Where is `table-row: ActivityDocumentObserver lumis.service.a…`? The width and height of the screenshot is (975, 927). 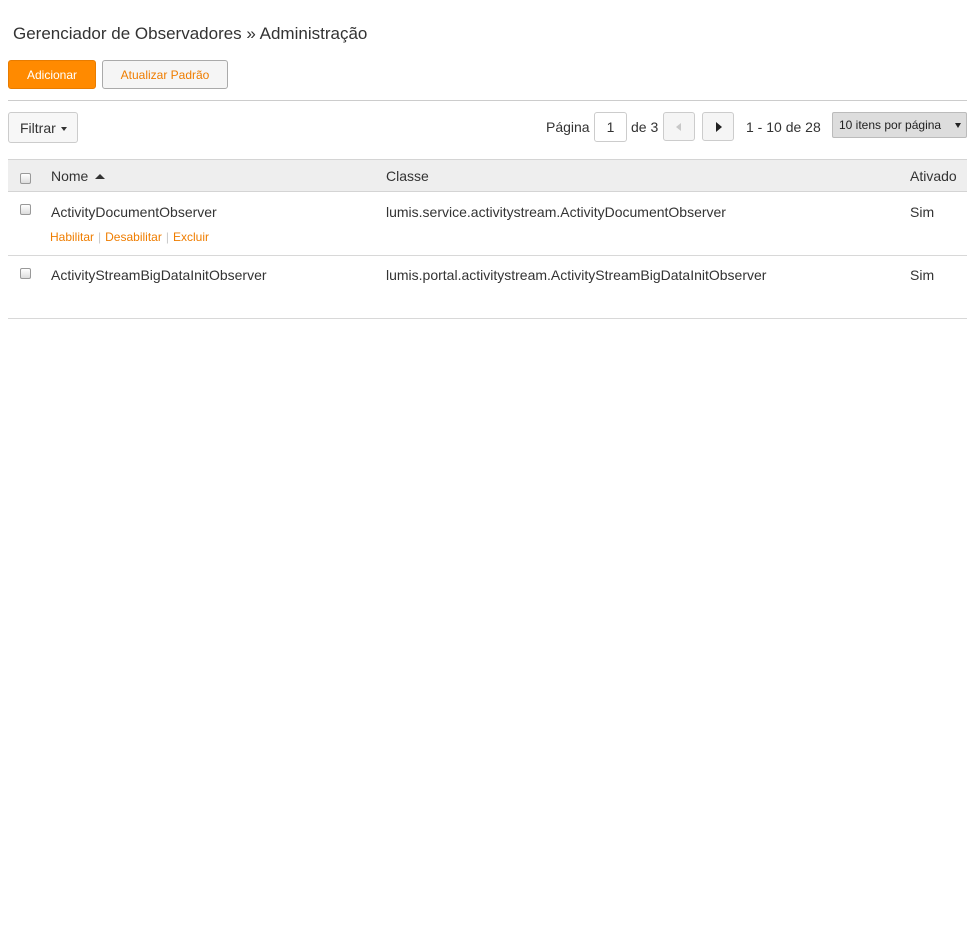
table-row: ActivityDocumentObserver lumis.service.a… is located at coordinates (487, 224).